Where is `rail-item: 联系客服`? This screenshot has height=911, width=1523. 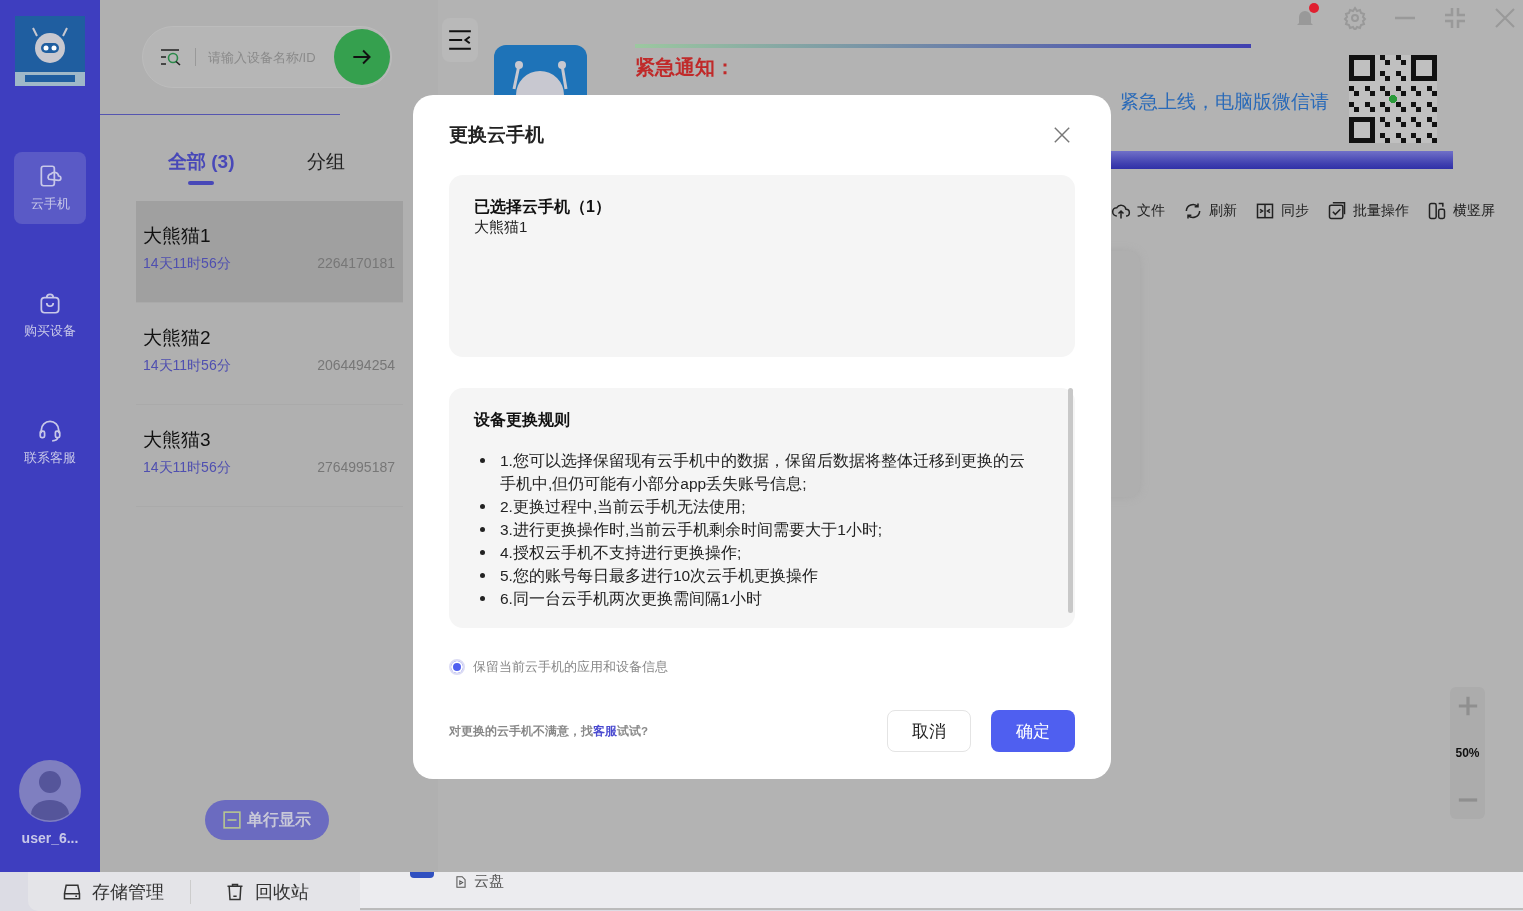
rail-item: 联系客服 is located at coordinates (50, 442).